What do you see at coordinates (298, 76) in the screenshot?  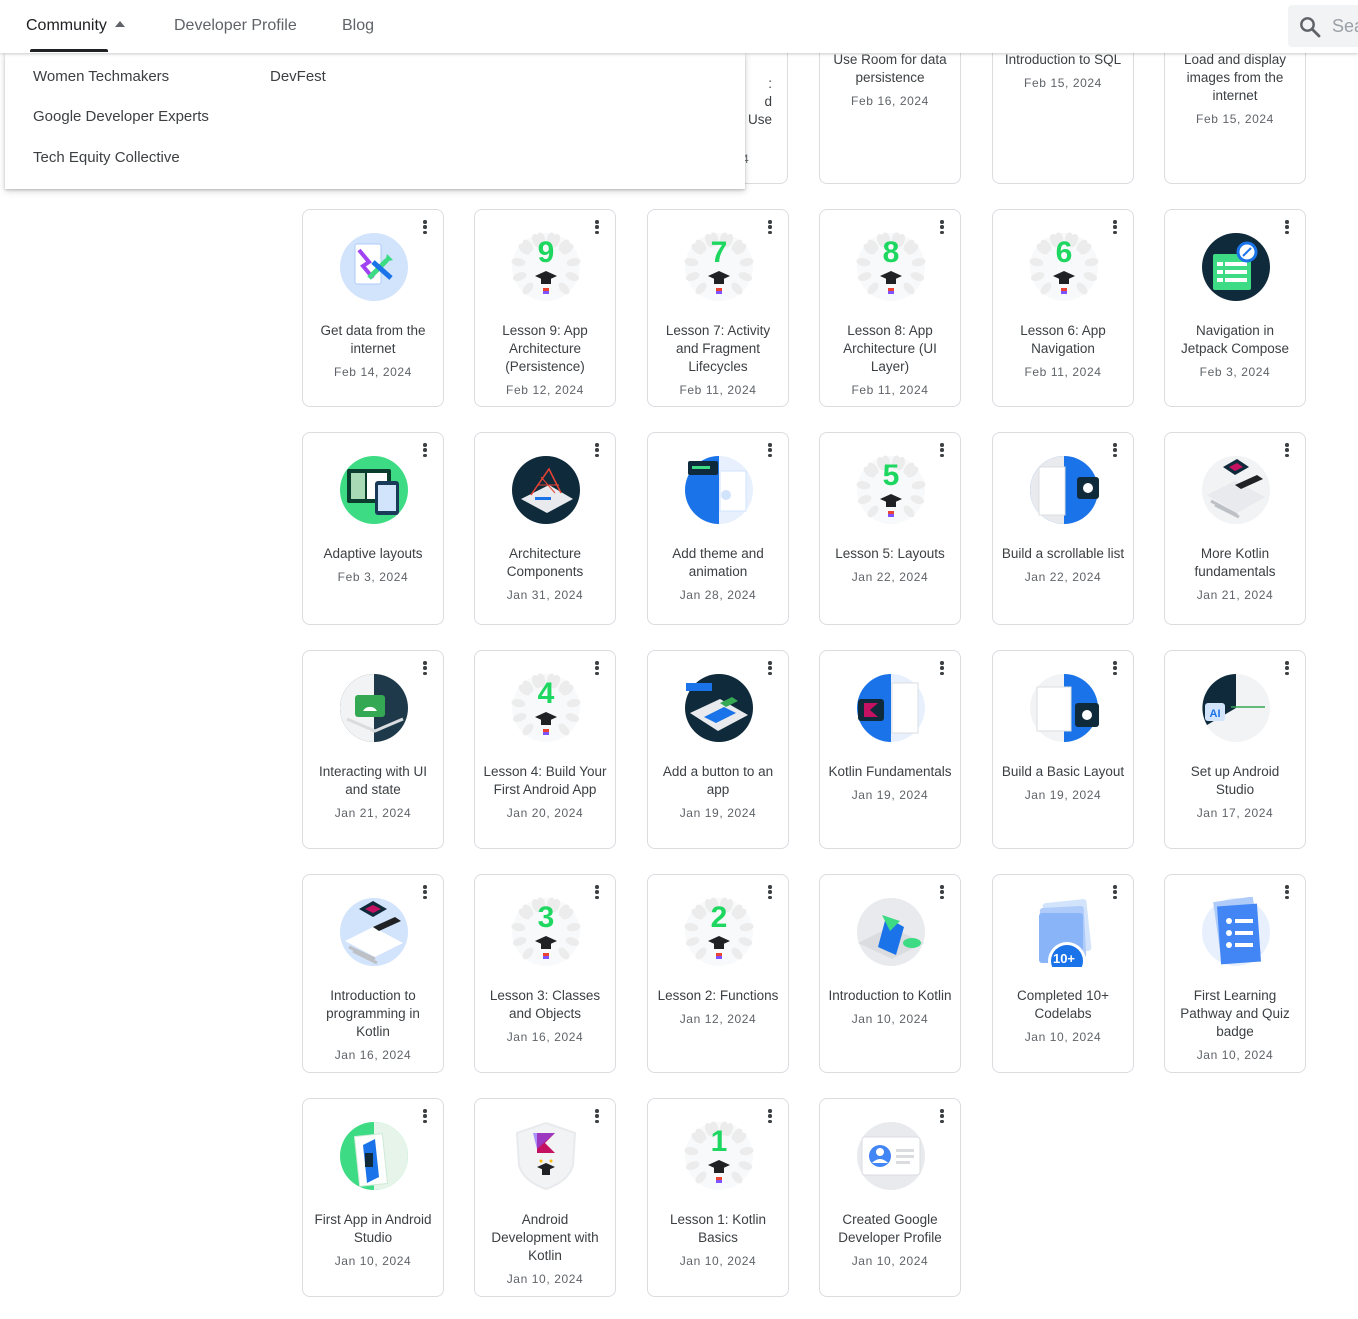 I see `menu-item-devfest: DevFest` at bounding box center [298, 76].